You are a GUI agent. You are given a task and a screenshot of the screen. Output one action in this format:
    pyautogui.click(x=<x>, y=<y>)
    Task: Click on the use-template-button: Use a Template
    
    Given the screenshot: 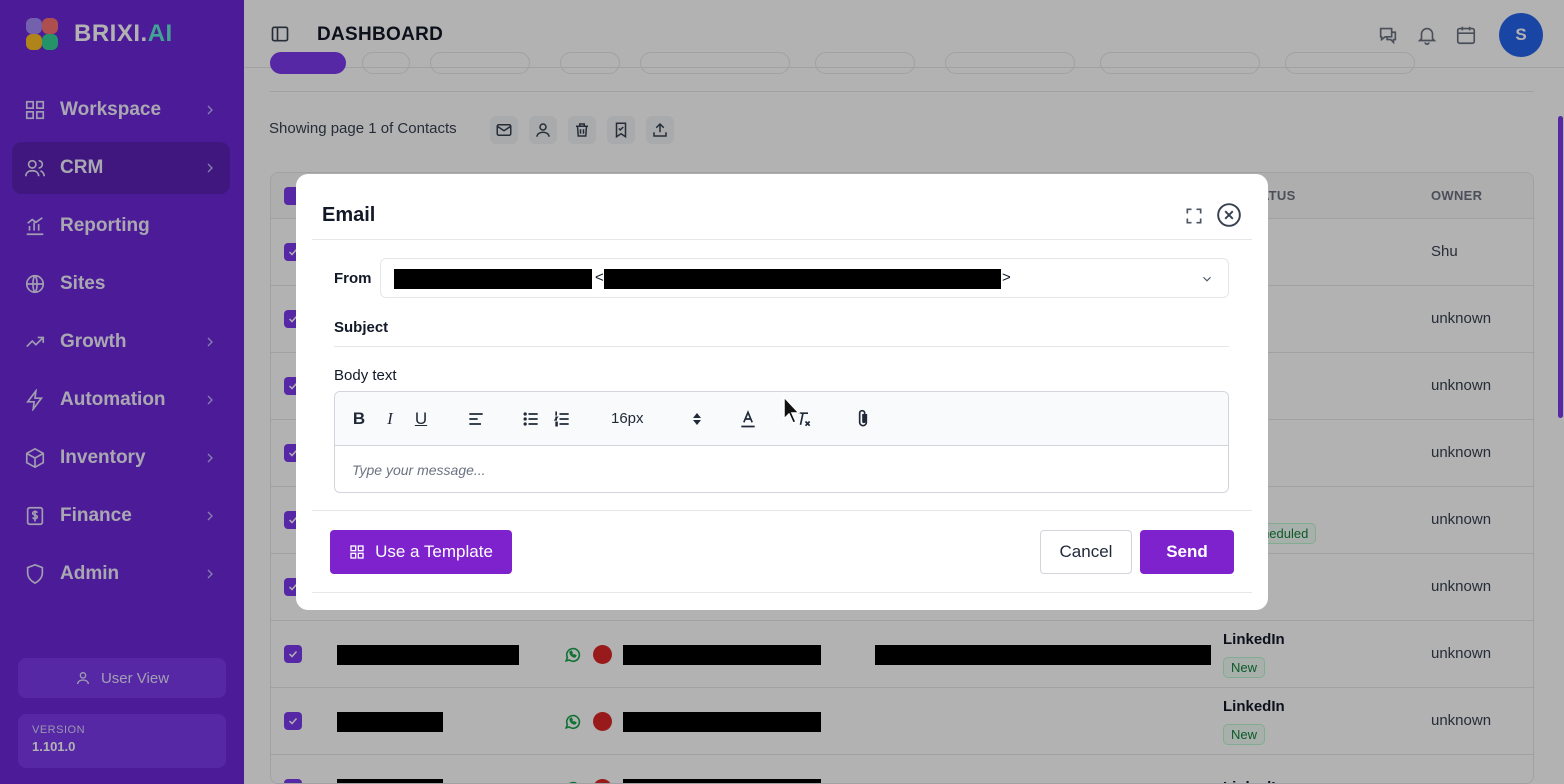 What is the action you would take?
    pyautogui.click(x=421, y=552)
    